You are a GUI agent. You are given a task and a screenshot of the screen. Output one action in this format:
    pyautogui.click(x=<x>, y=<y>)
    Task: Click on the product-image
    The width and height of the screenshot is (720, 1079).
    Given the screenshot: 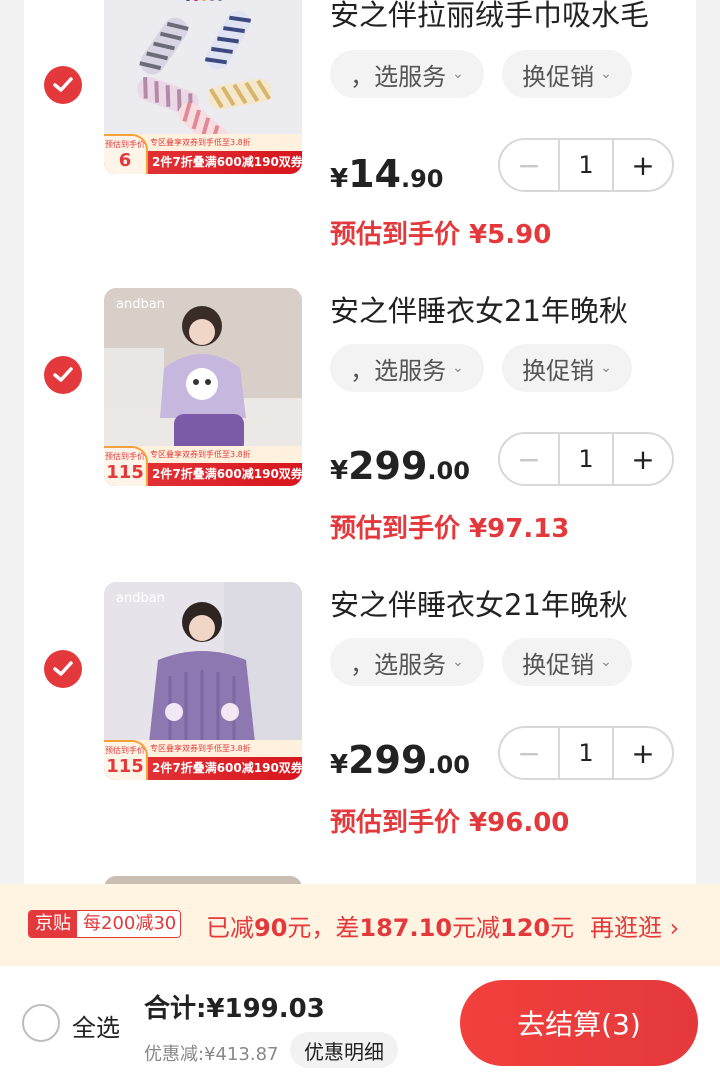 What is the action you would take?
    pyautogui.click(x=203, y=880)
    